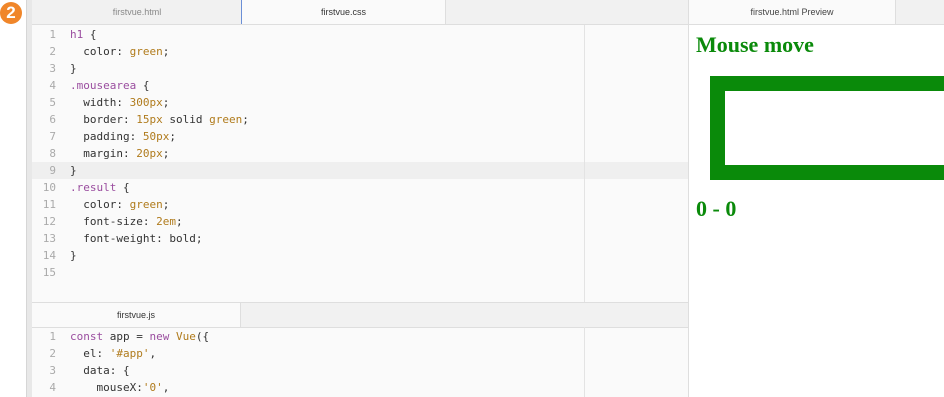 This screenshot has width=944, height=397. Describe the element at coordinates (113, 353) in the screenshot. I see `code-text: el: '#app',` at that location.